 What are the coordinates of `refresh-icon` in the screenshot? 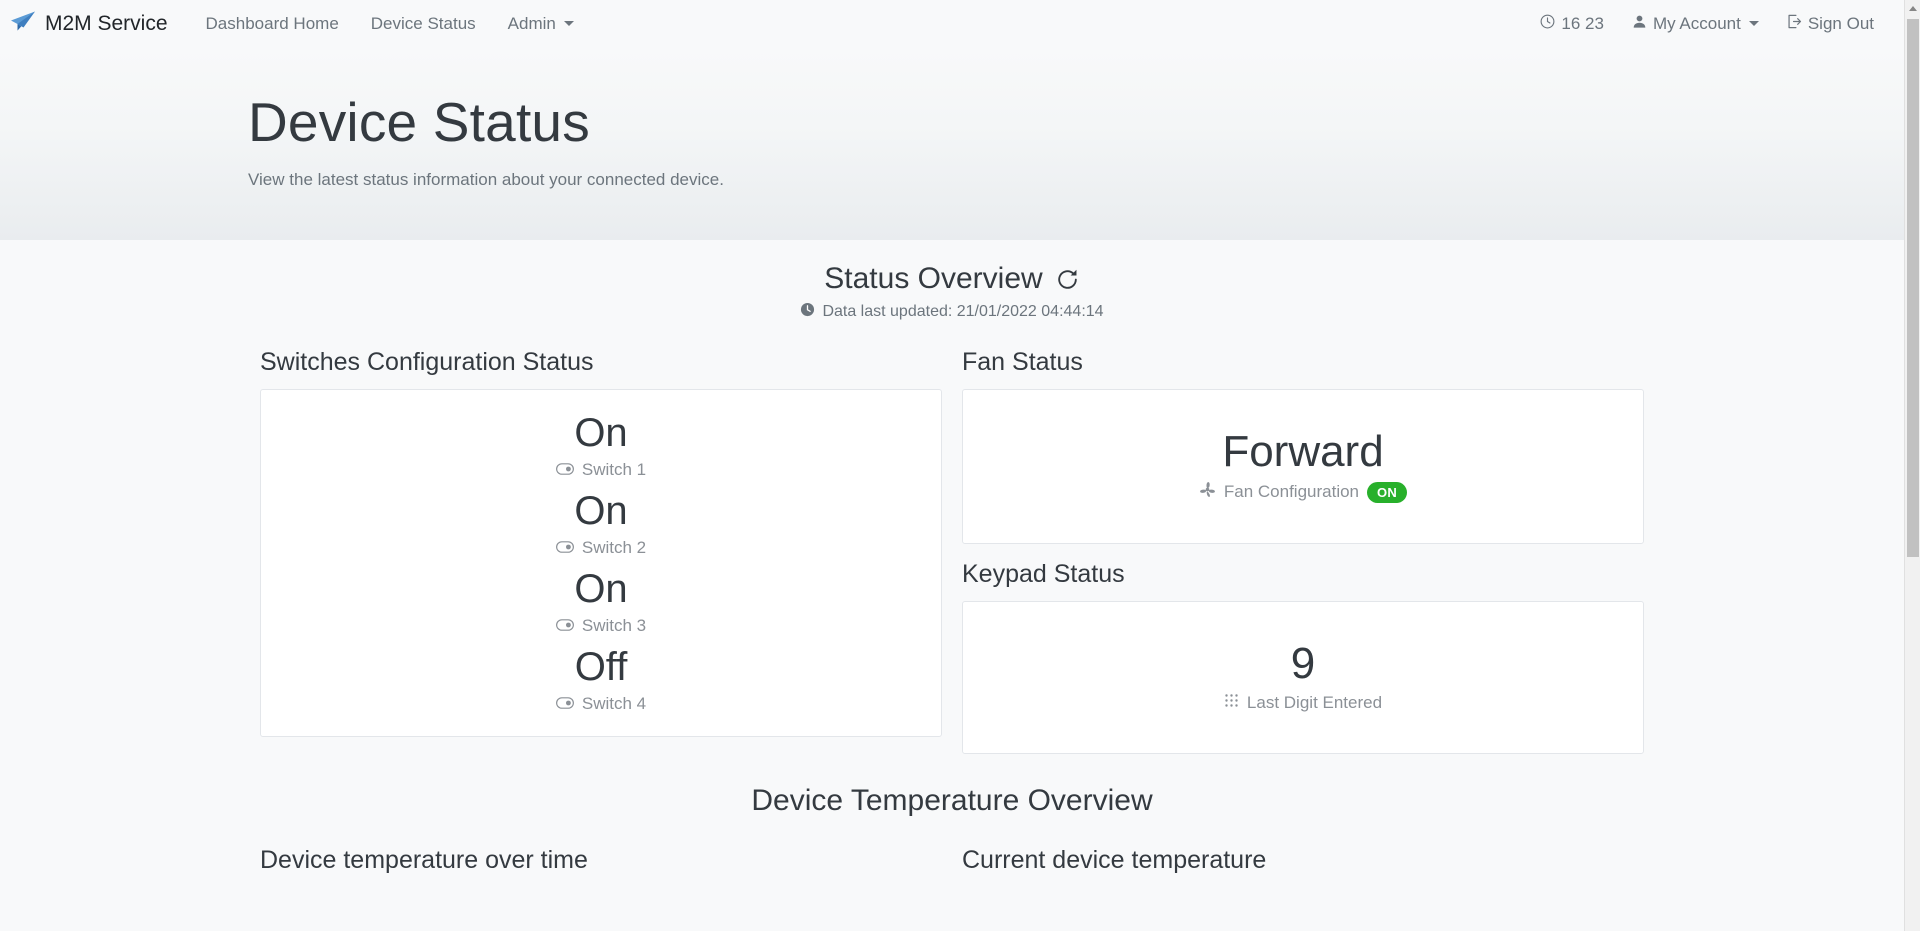 It's located at (1067, 279).